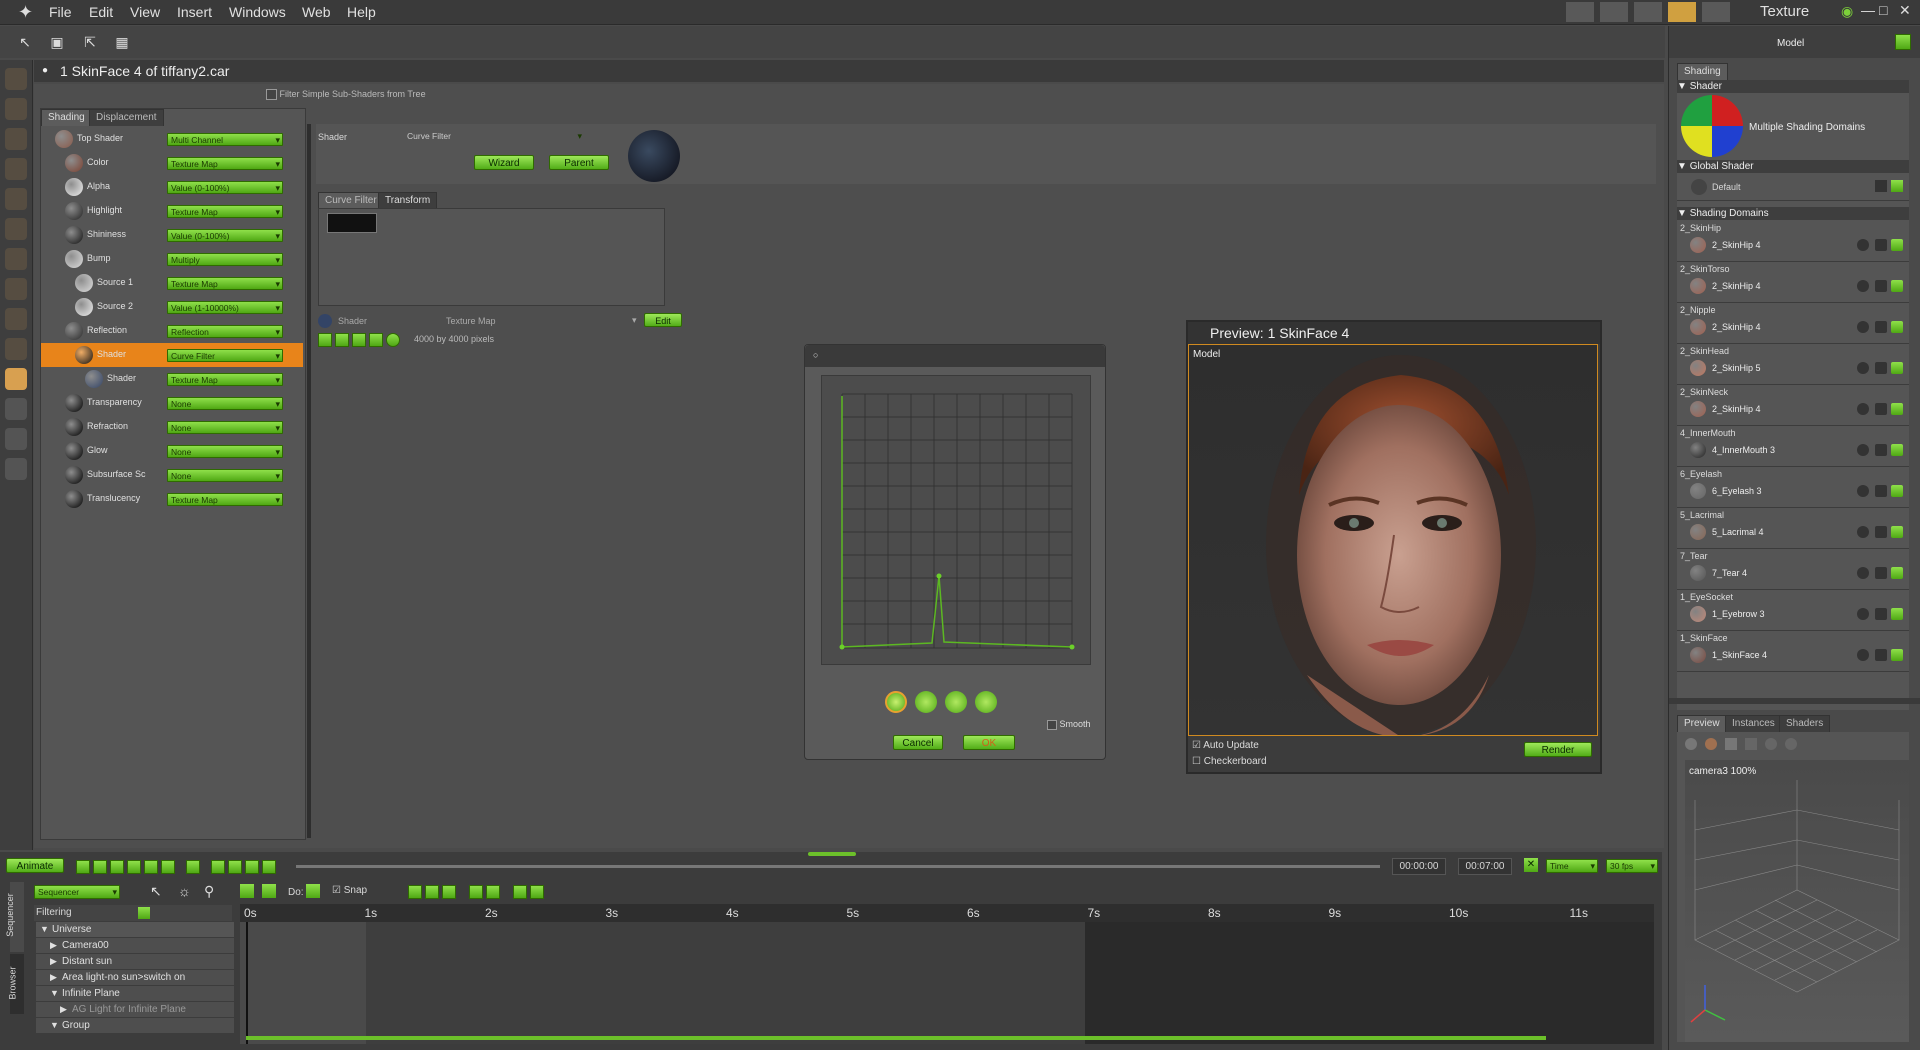 The width and height of the screenshot is (1920, 1050). I want to click on menu-windows: Windows, so click(257, 12).